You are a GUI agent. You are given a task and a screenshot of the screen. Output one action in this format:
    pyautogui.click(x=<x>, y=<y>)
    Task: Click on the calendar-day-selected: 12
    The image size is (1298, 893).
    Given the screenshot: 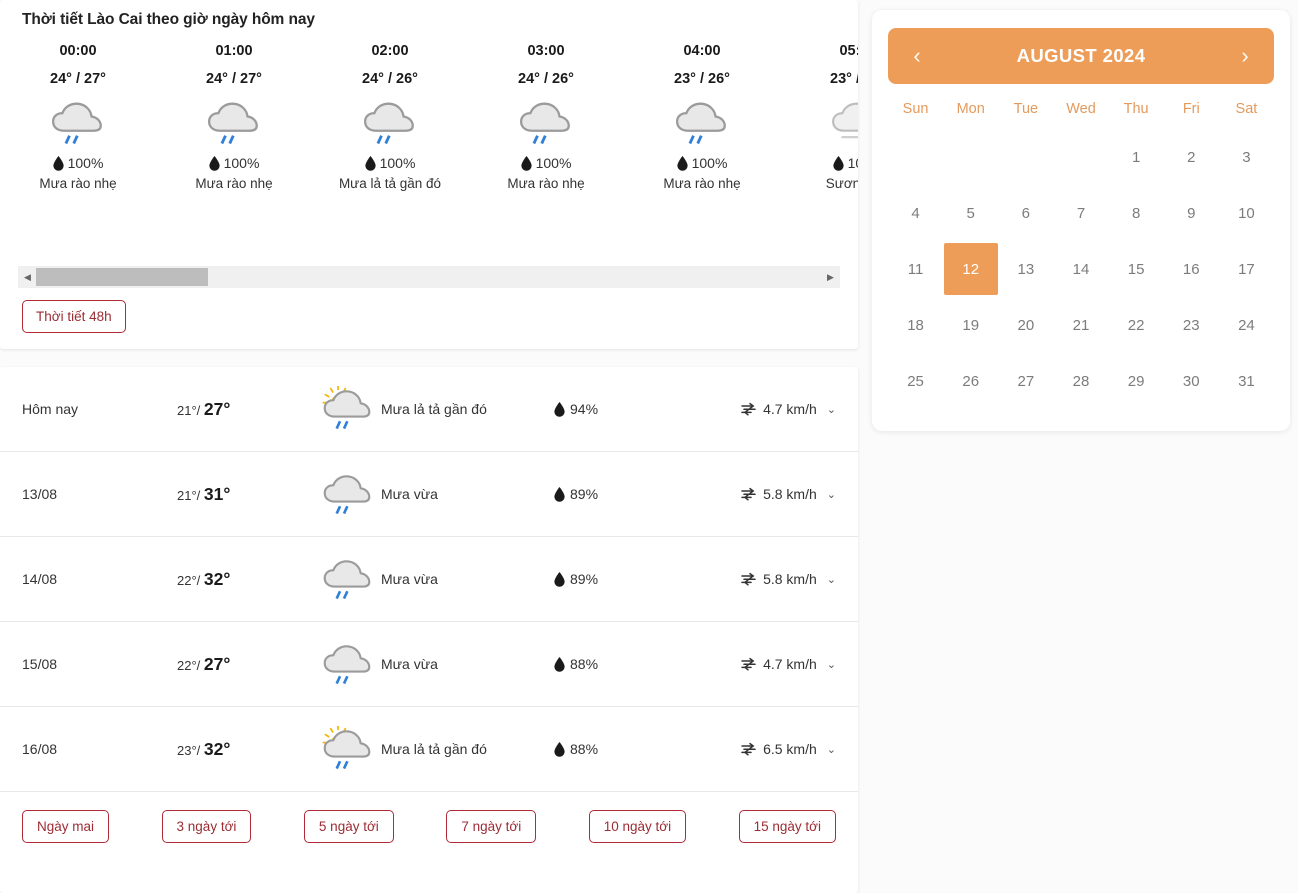 What is the action you would take?
    pyautogui.click(x=970, y=269)
    